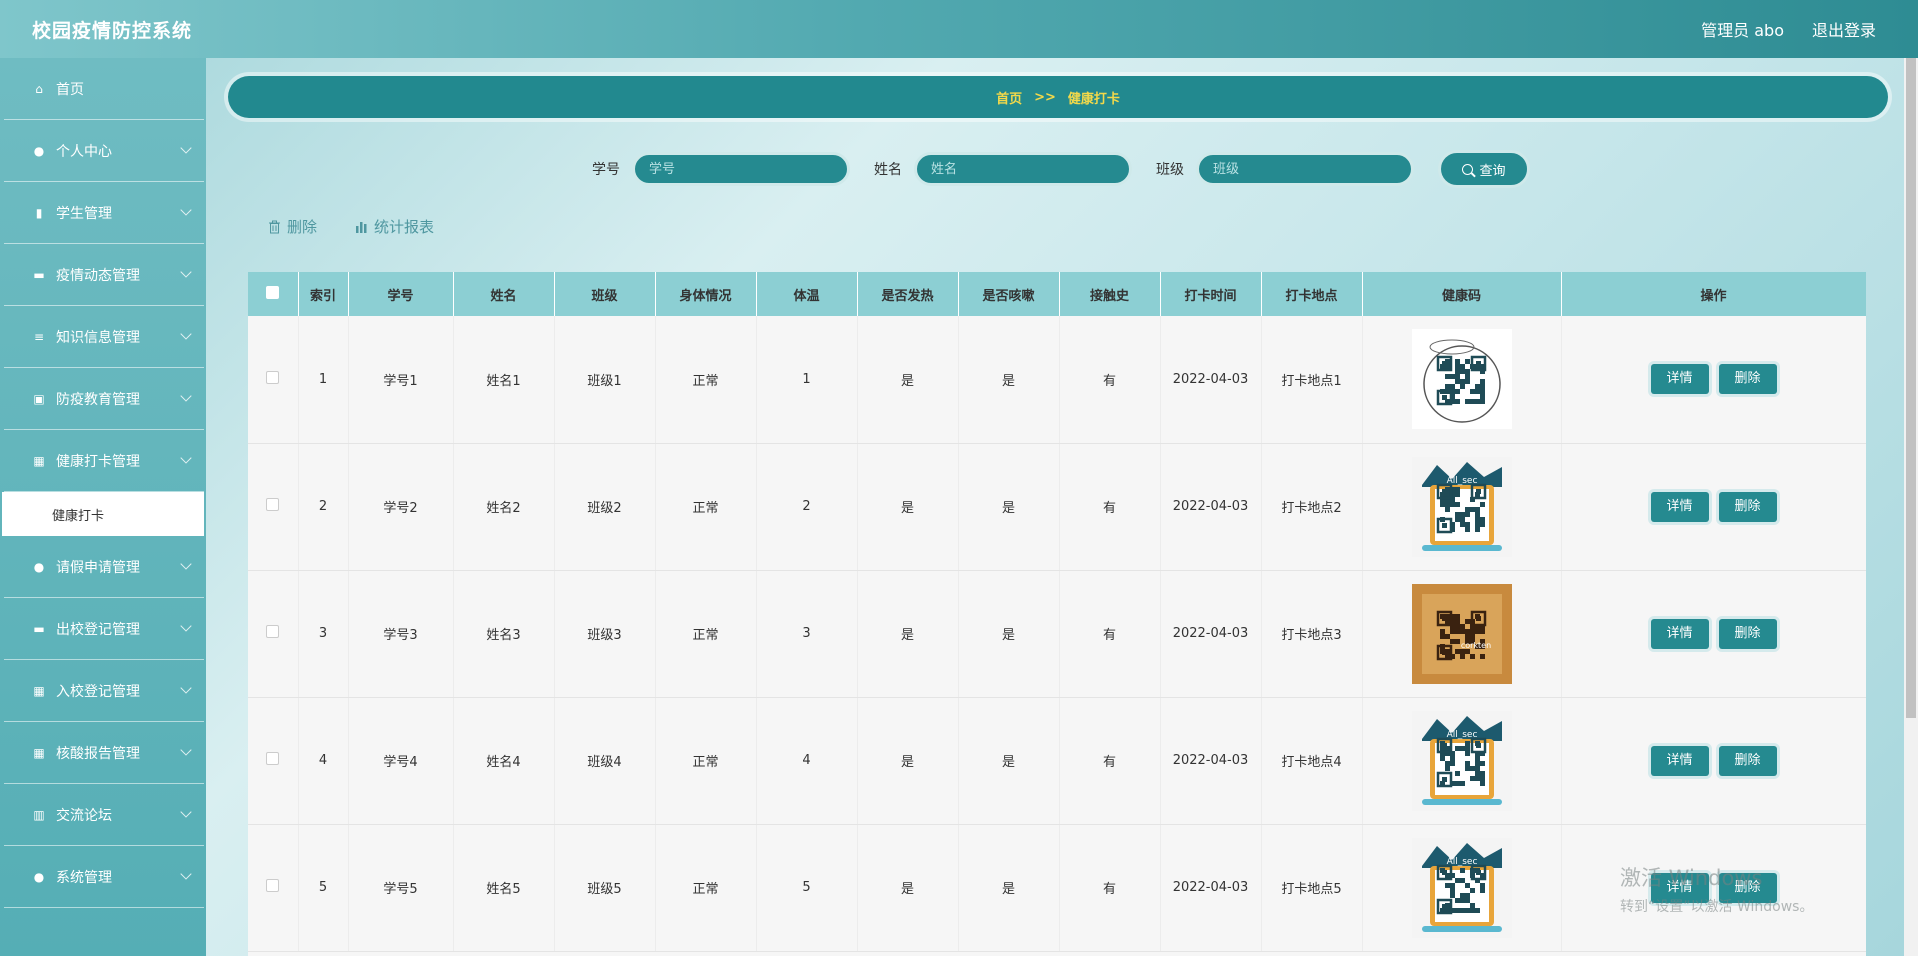  I want to click on thumb-icon: ▮, so click(39, 212).